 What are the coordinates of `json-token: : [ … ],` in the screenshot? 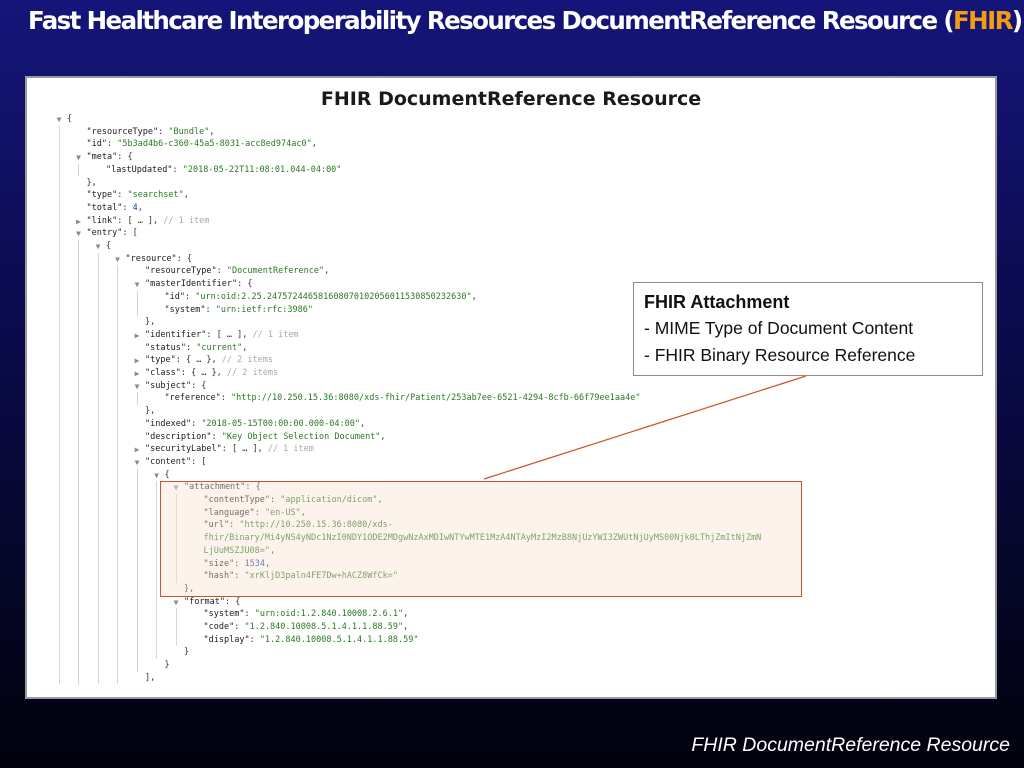 It's located at (229, 334).